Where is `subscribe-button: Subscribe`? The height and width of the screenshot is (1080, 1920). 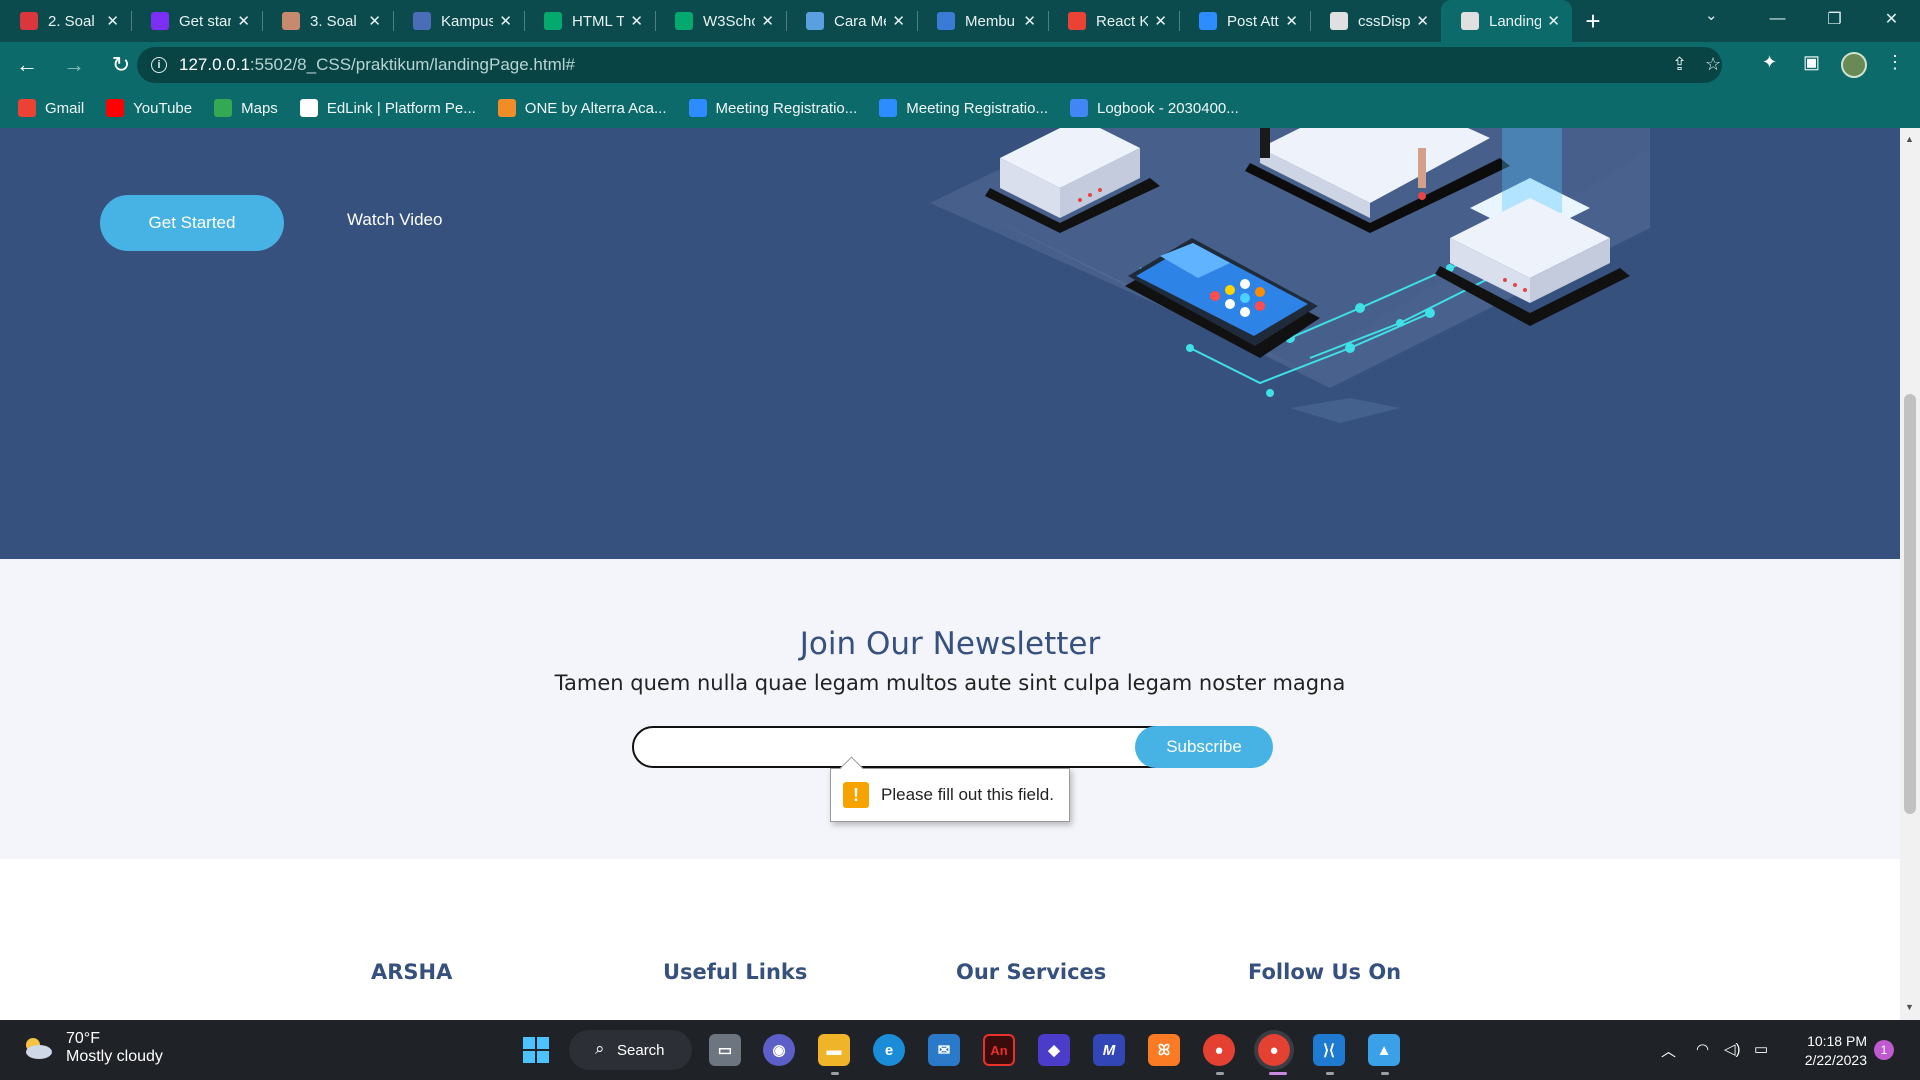 subscribe-button: Subscribe is located at coordinates (1204, 747).